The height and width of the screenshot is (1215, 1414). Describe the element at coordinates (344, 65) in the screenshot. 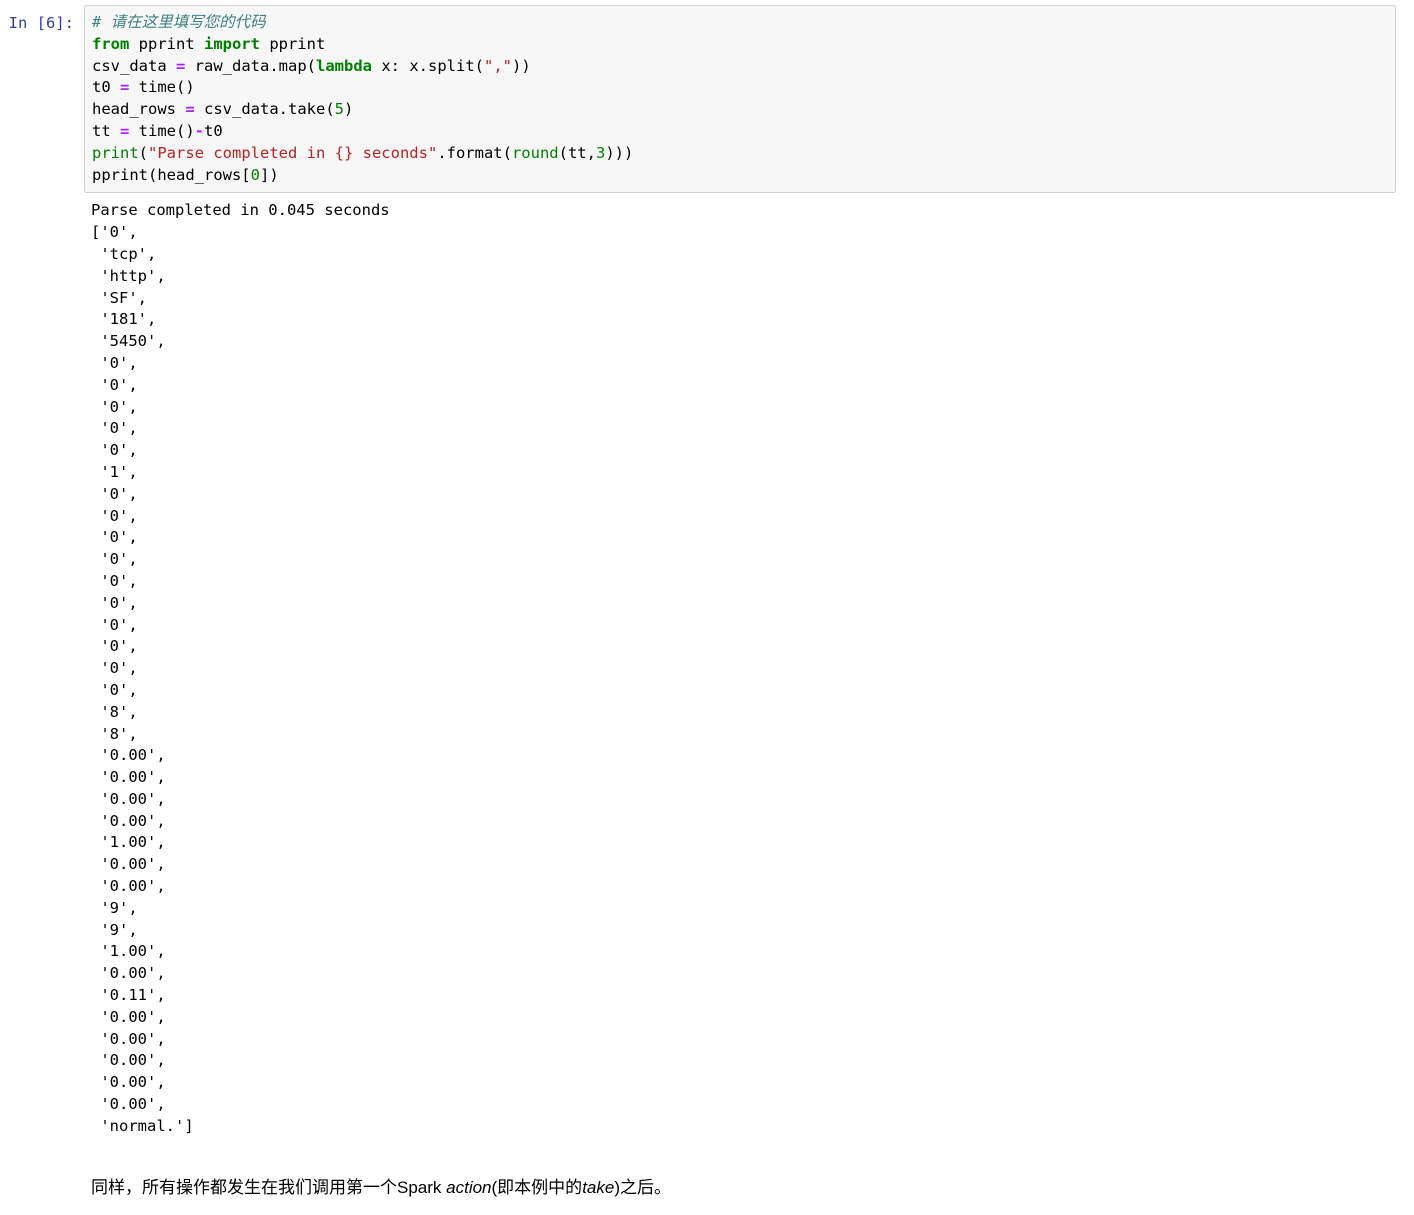

I see `code-token-k: lambda` at that location.